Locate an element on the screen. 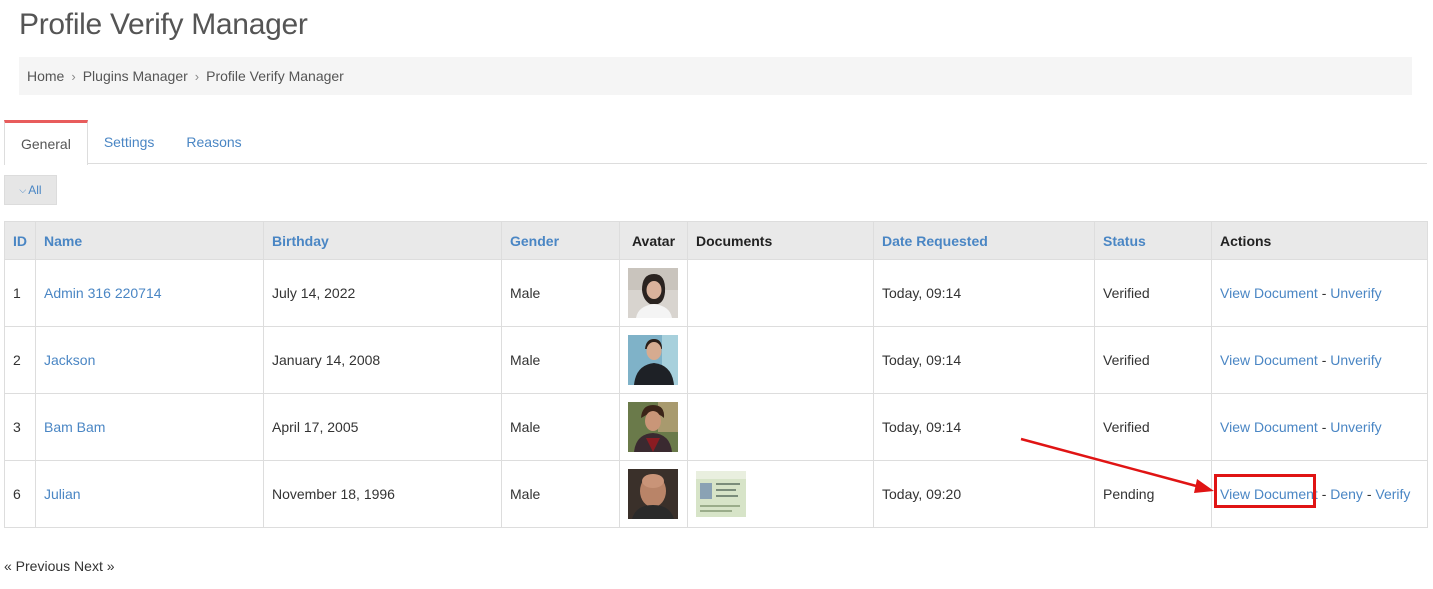  col-date-requested: Date Requested is located at coordinates (984, 240).